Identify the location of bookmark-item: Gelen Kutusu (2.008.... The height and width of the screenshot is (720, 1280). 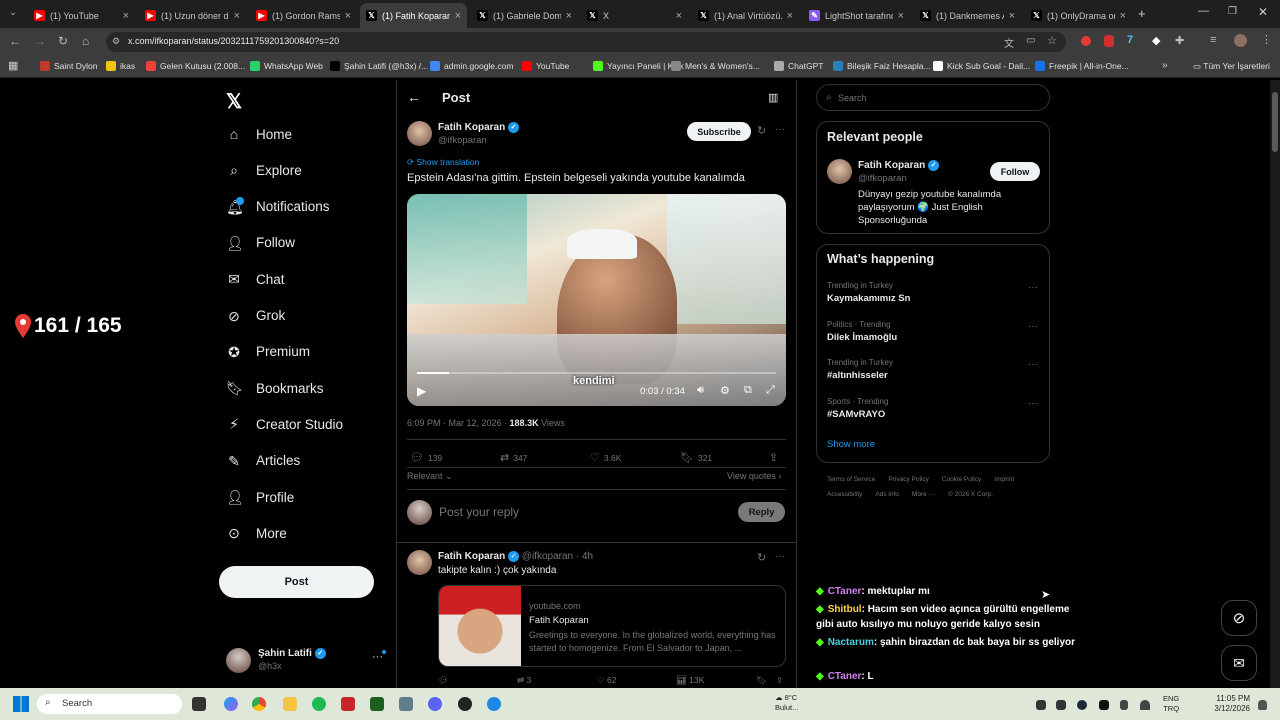
(195, 66).